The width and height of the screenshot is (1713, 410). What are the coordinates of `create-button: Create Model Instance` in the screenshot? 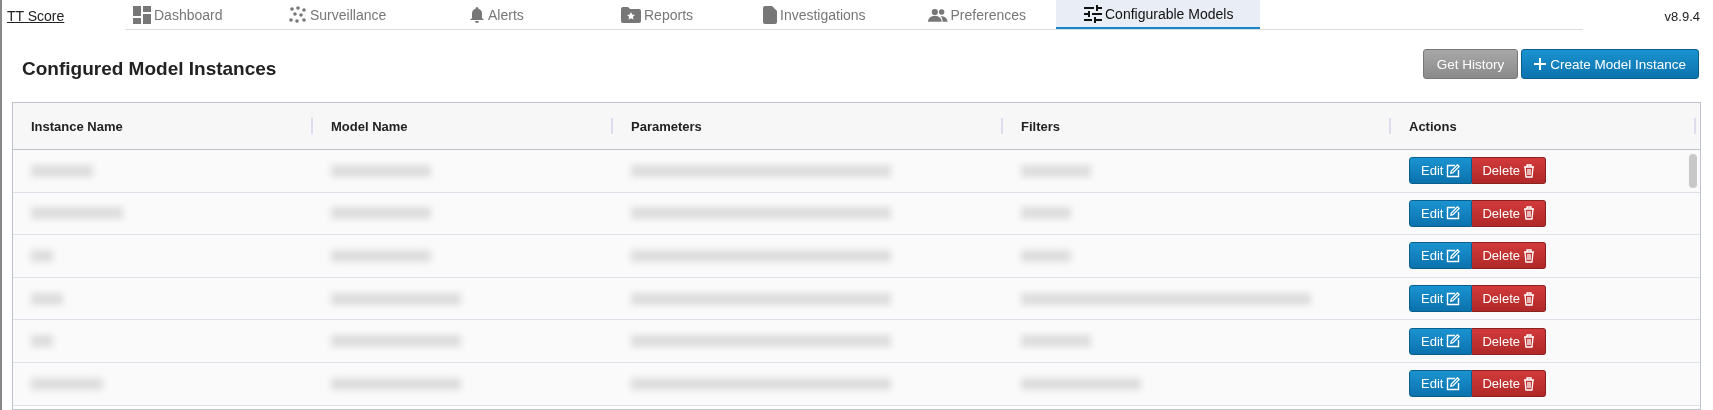 It's located at (1610, 64).